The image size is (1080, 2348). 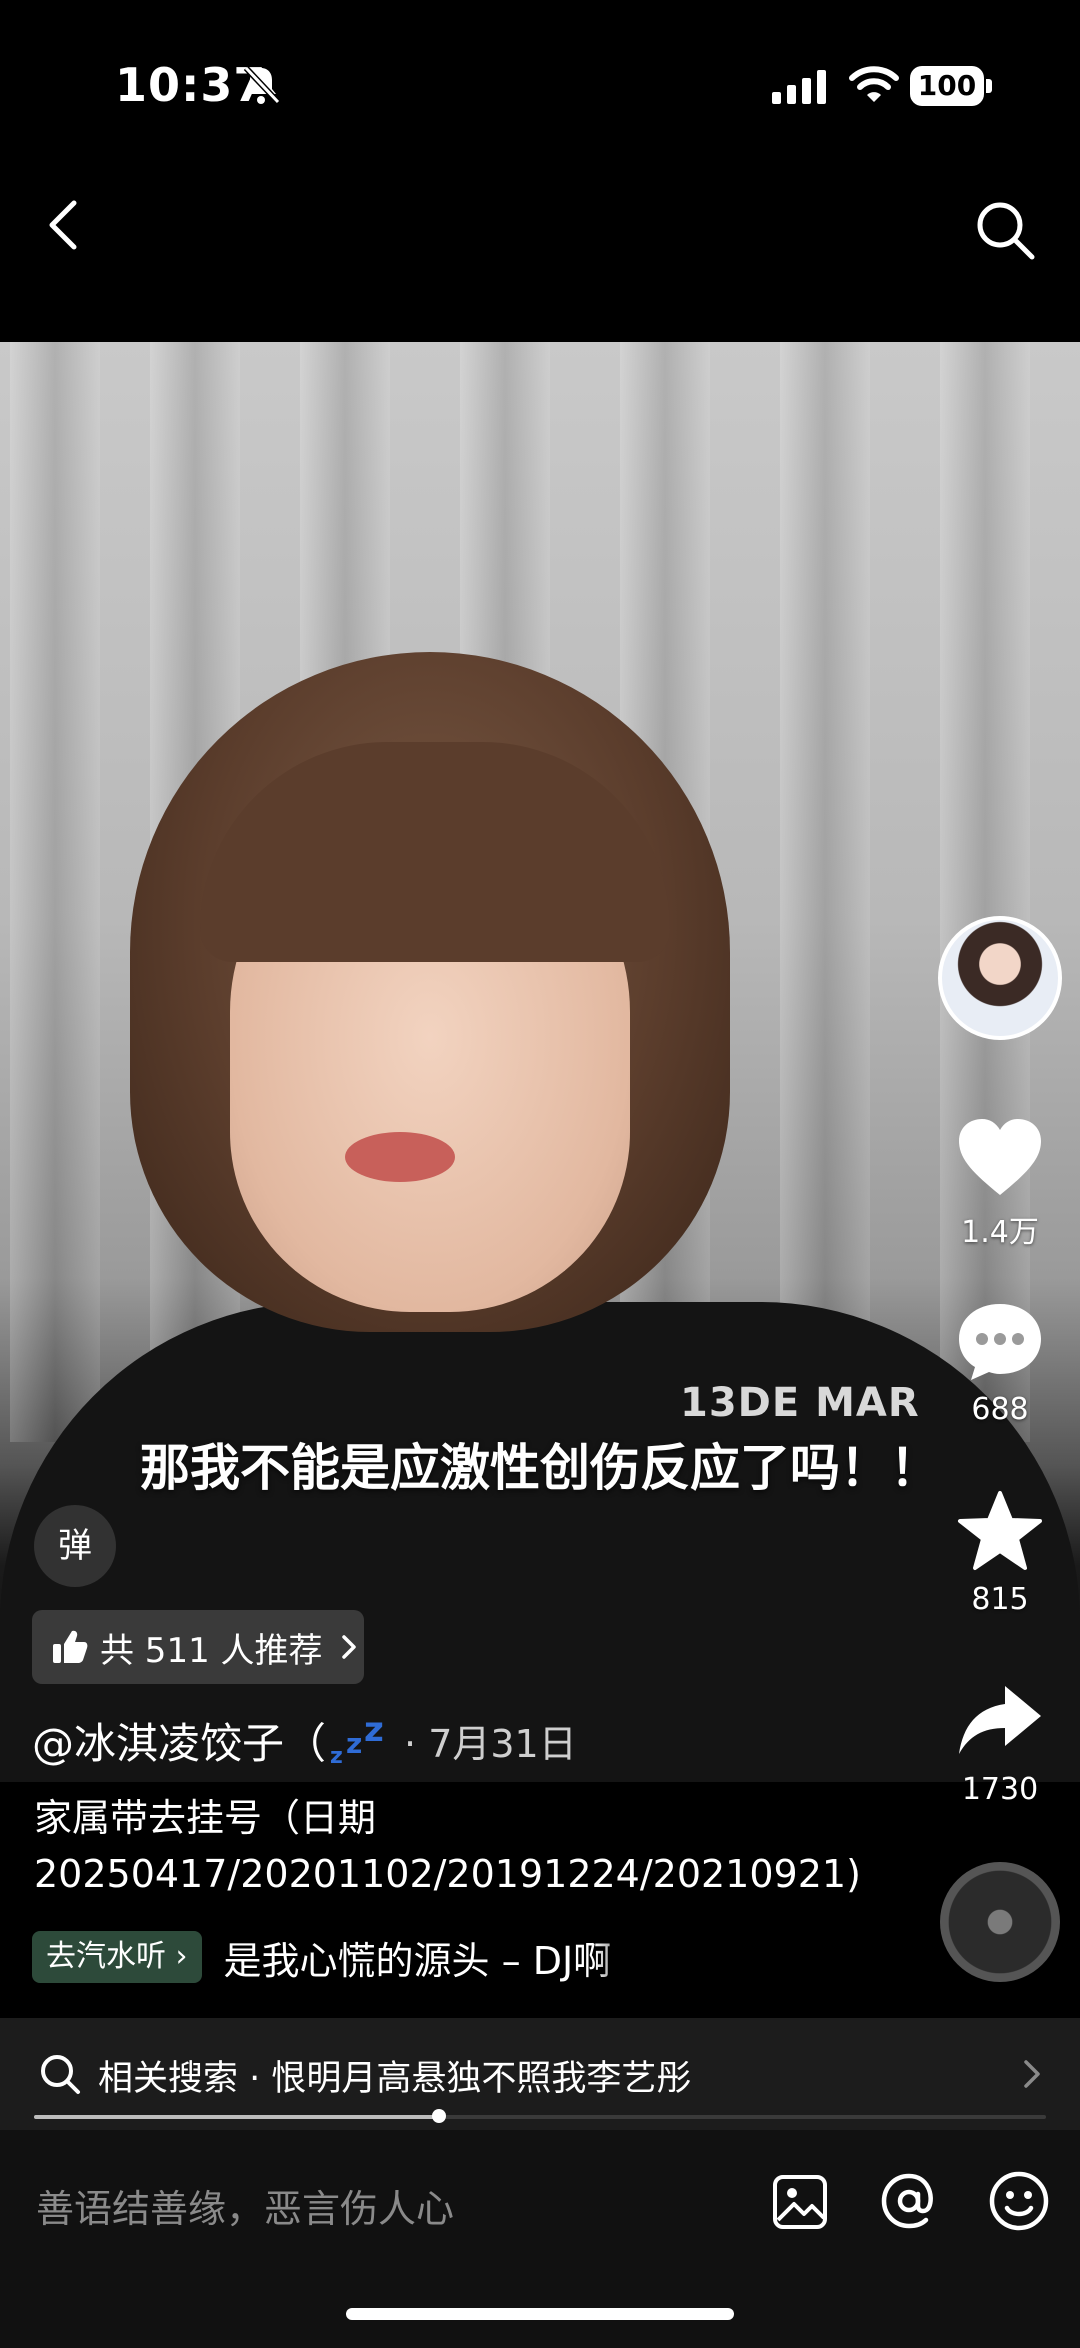 What do you see at coordinates (386, 2209) in the screenshot?
I see `comment-input` at bounding box center [386, 2209].